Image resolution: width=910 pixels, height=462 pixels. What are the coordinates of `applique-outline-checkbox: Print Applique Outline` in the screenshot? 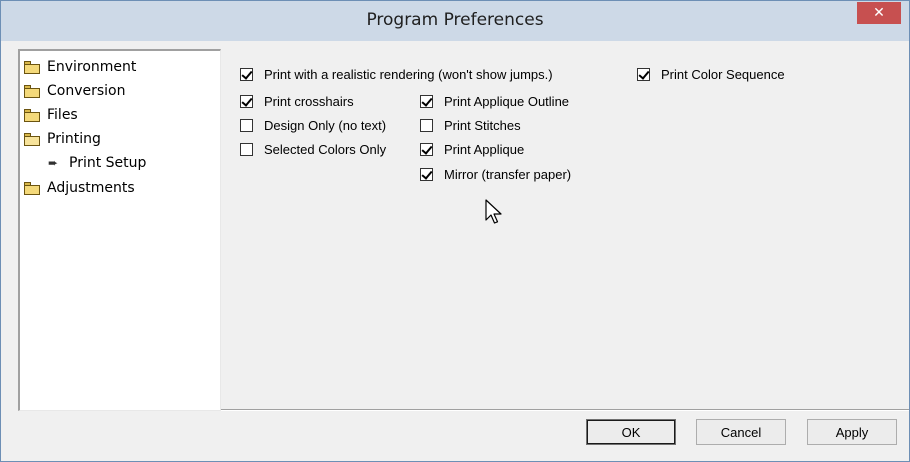 It's located at (494, 101).